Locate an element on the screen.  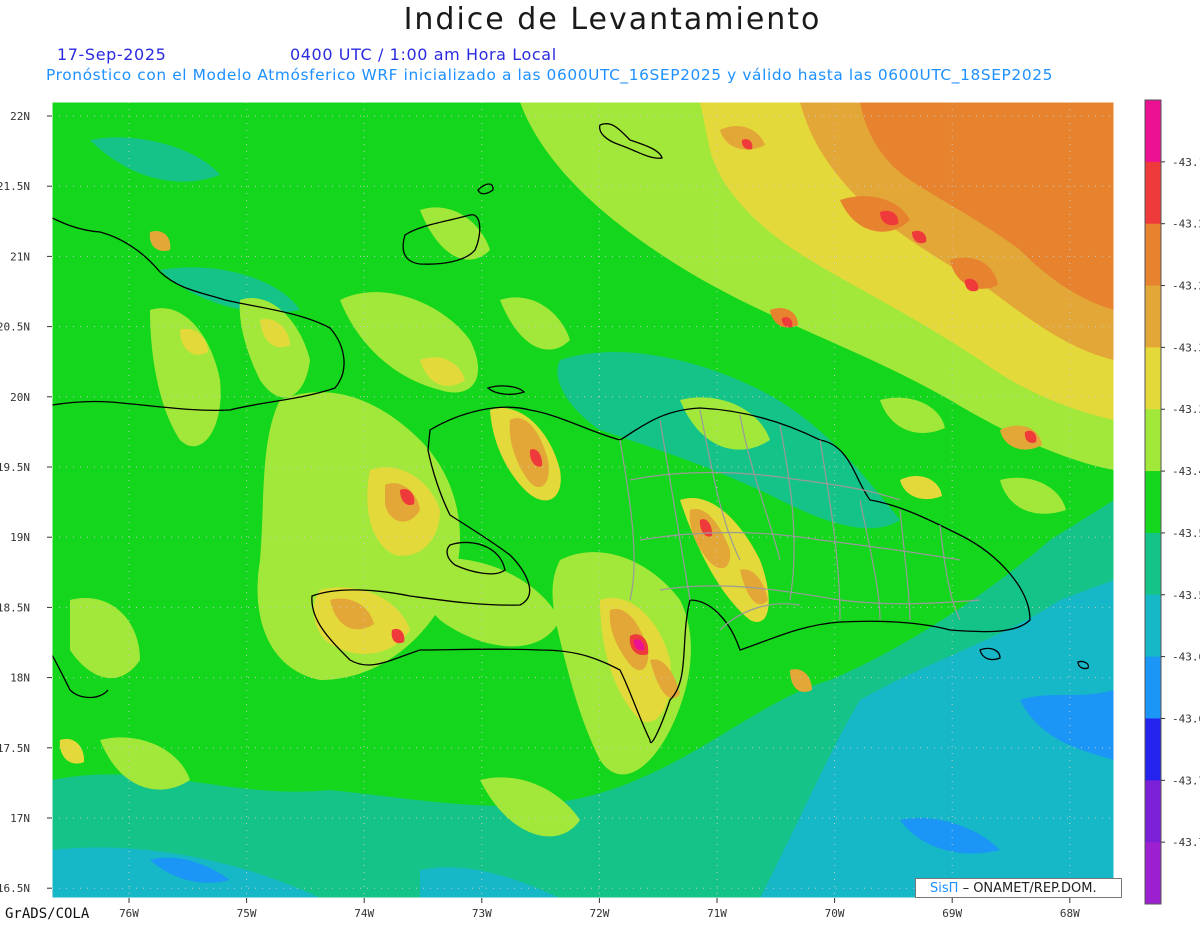
lat-label: 21N is located at coordinates (20, 256).